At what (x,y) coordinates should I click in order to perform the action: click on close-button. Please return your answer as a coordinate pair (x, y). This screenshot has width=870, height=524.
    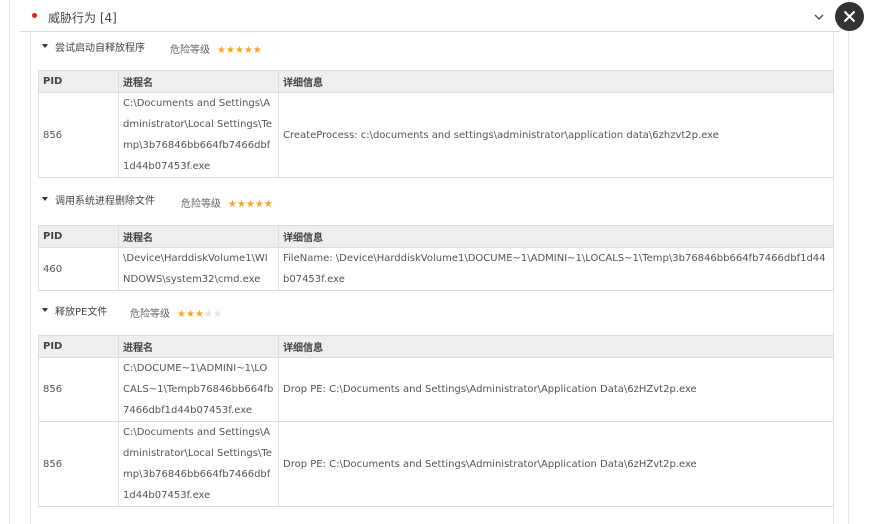
    Looking at the image, I should click on (849, 16).